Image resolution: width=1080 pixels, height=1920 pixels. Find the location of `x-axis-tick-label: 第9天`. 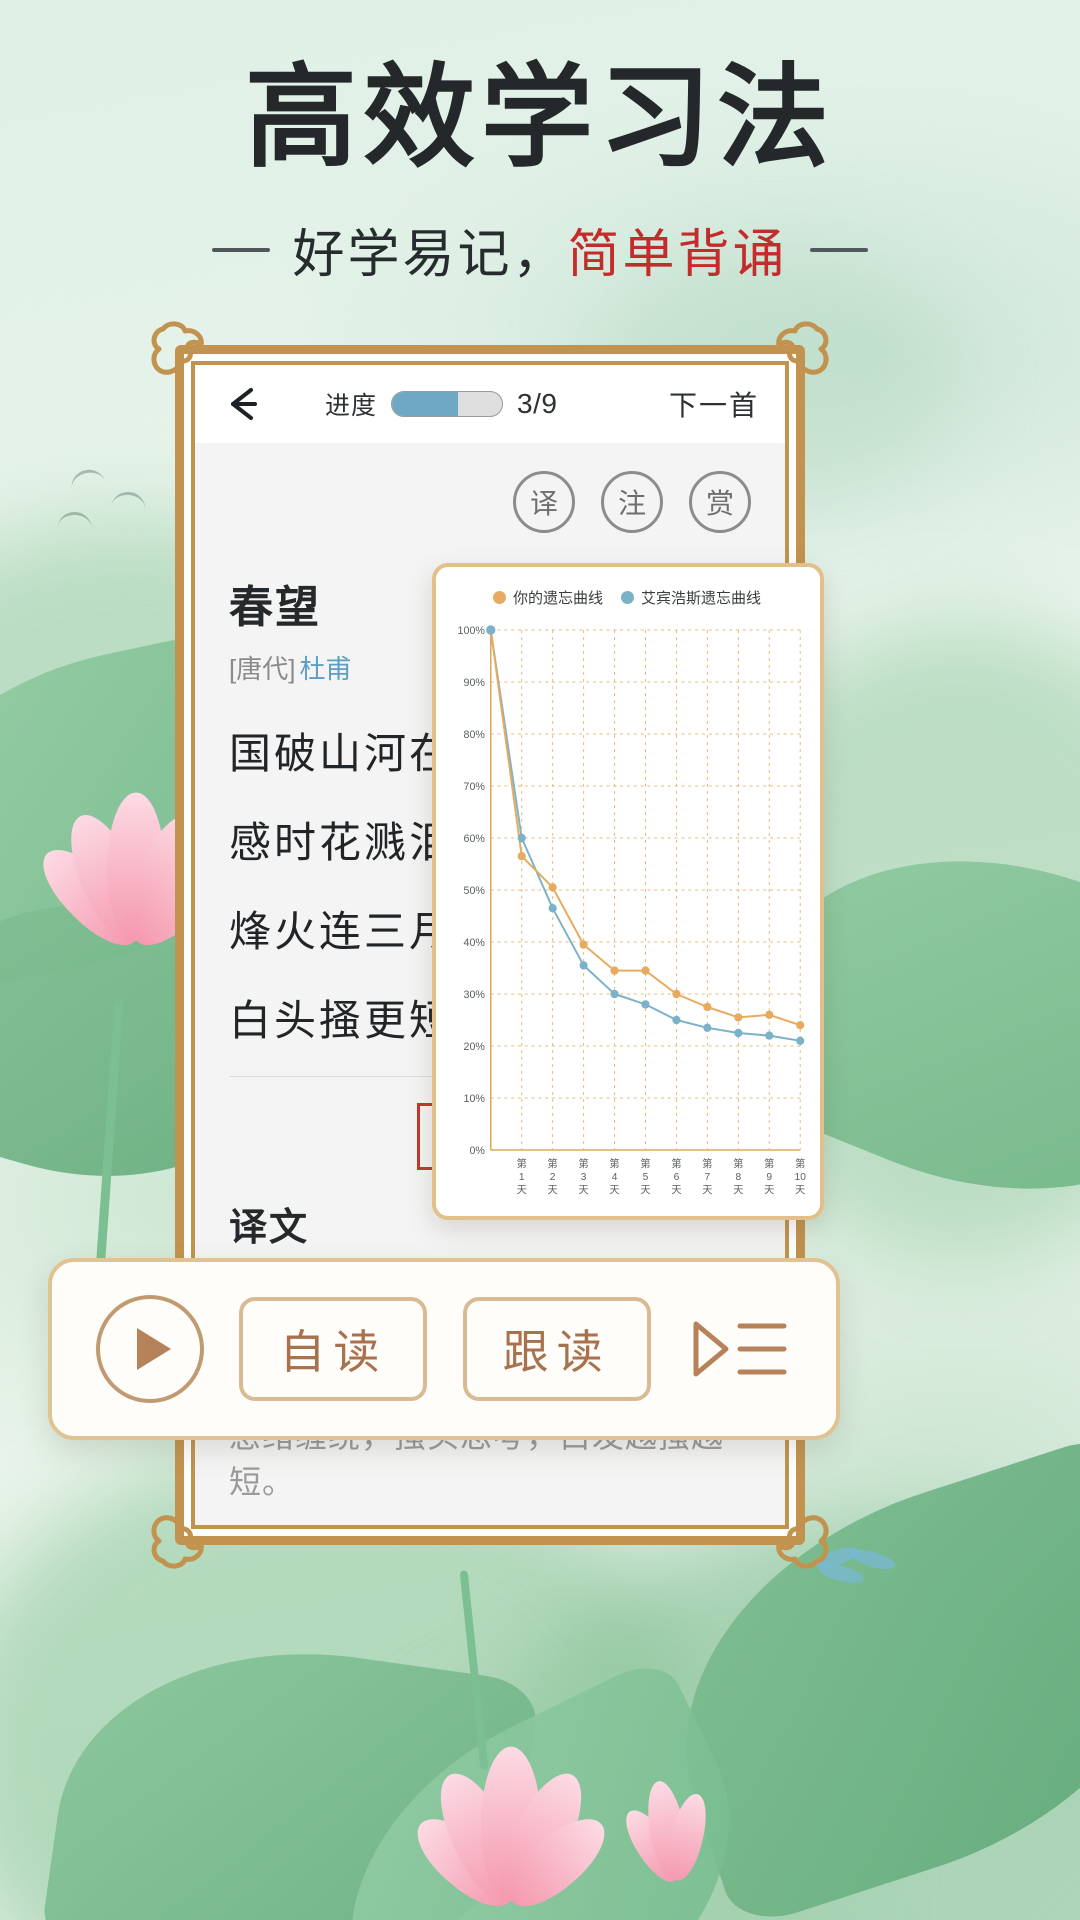

x-axis-tick-label: 第9天 is located at coordinates (769, 1176).